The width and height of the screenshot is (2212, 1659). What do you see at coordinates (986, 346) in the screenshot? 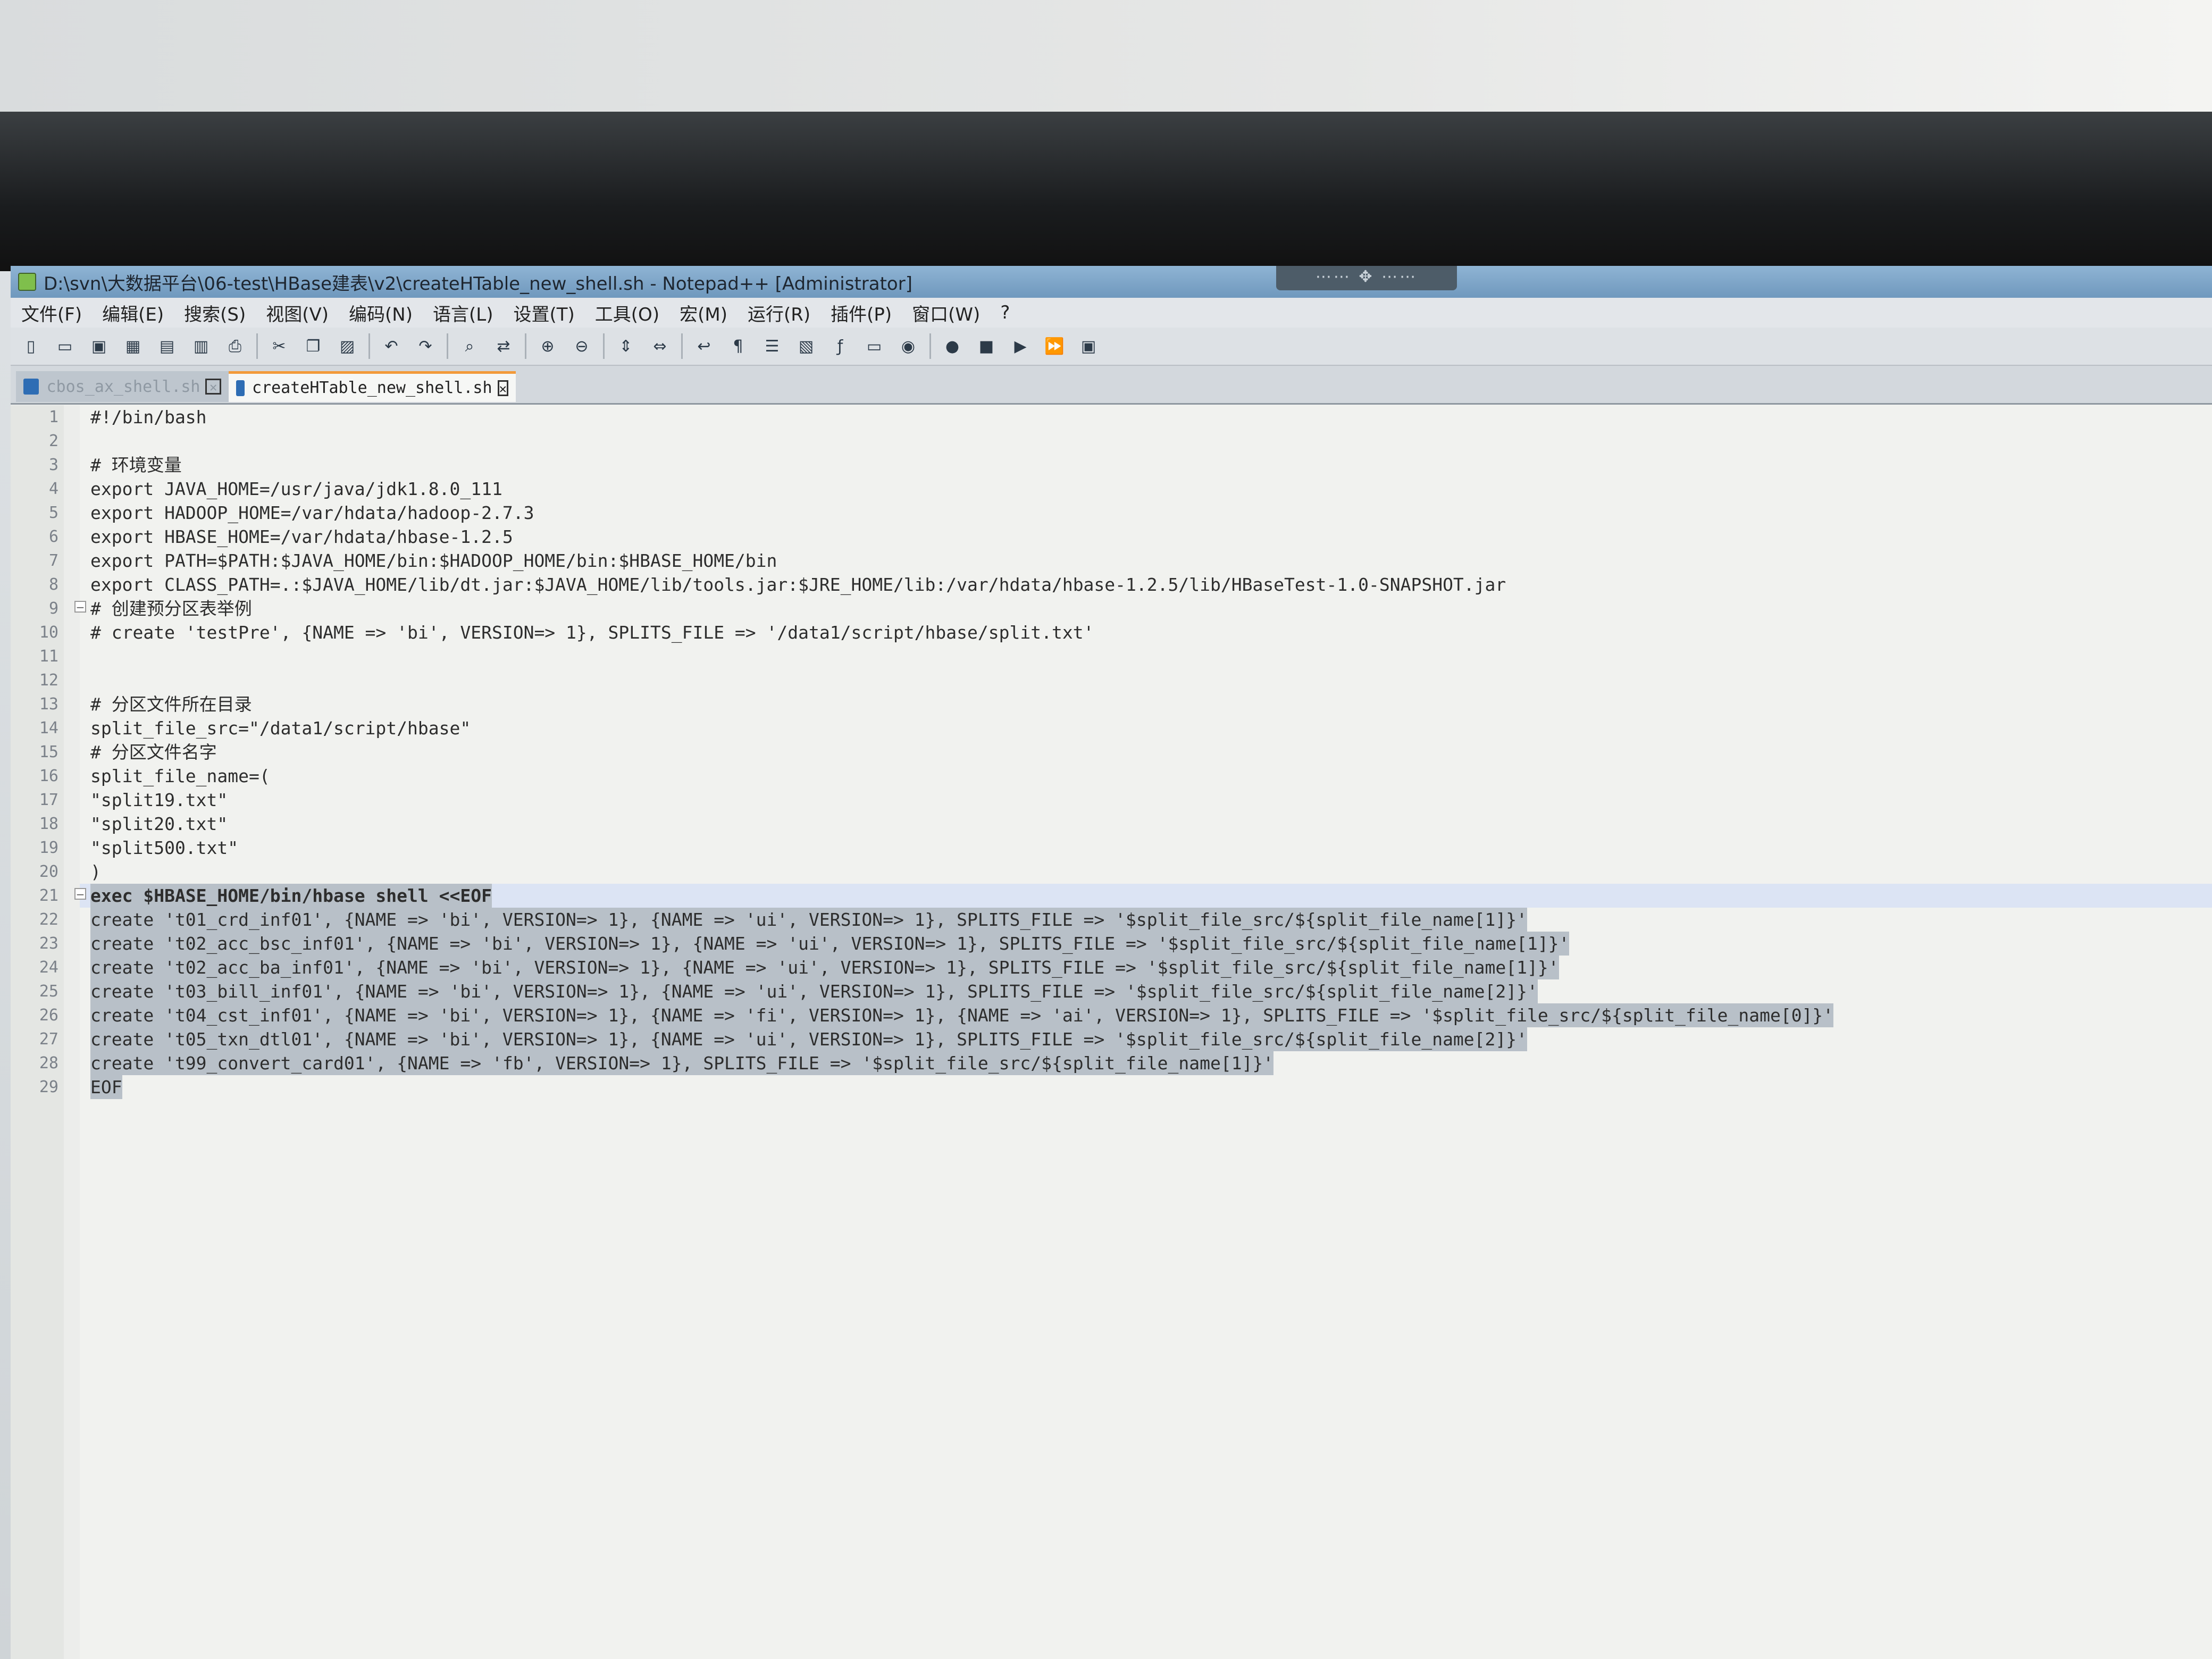
I see `stop-macro-icon: ■` at bounding box center [986, 346].